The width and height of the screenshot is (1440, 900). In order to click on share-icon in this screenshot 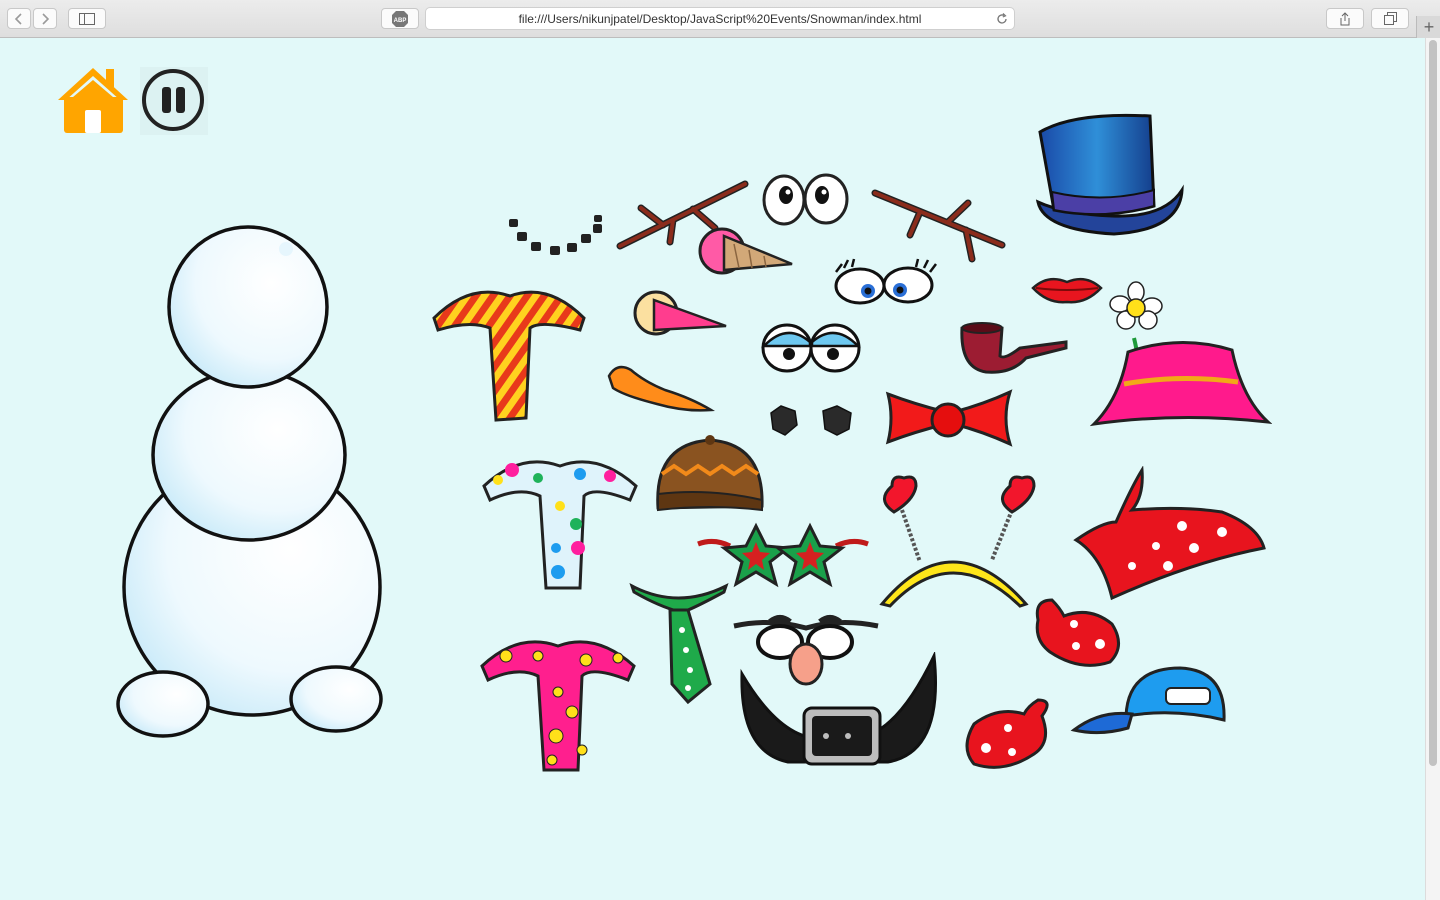, I will do `click(1345, 18)`.